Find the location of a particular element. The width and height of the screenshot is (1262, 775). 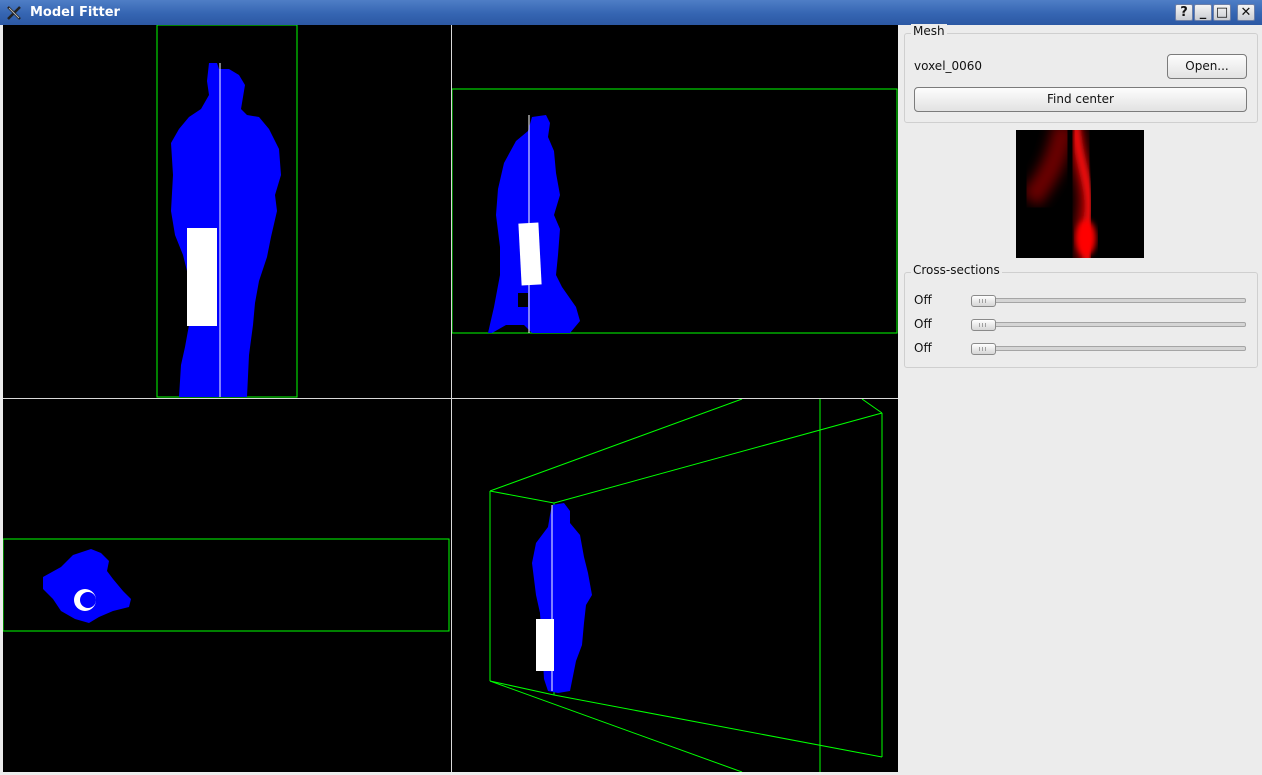

shadow-gap is located at coordinates (523, 300).